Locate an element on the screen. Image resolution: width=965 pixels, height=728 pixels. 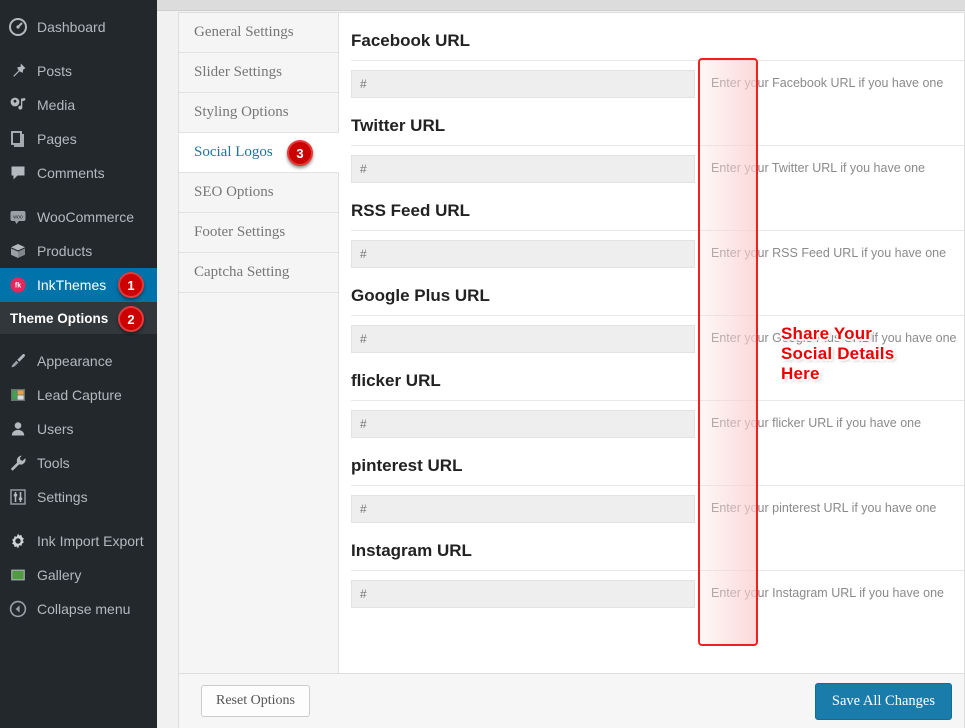
sidebar-item-ink-import-export: Ink Import Export is located at coordinates (78, 541).